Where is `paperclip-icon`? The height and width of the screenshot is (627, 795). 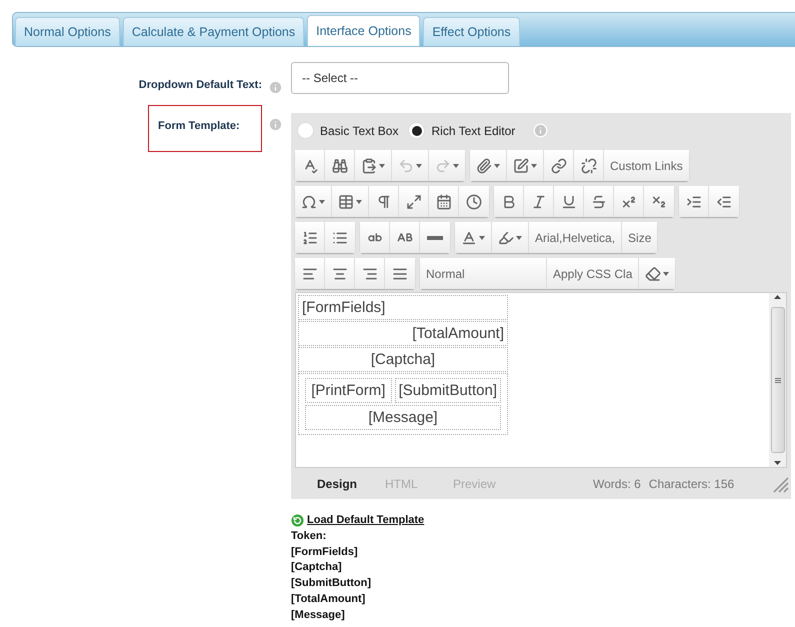 paperclip-icon is located at coordinates (484, 166).